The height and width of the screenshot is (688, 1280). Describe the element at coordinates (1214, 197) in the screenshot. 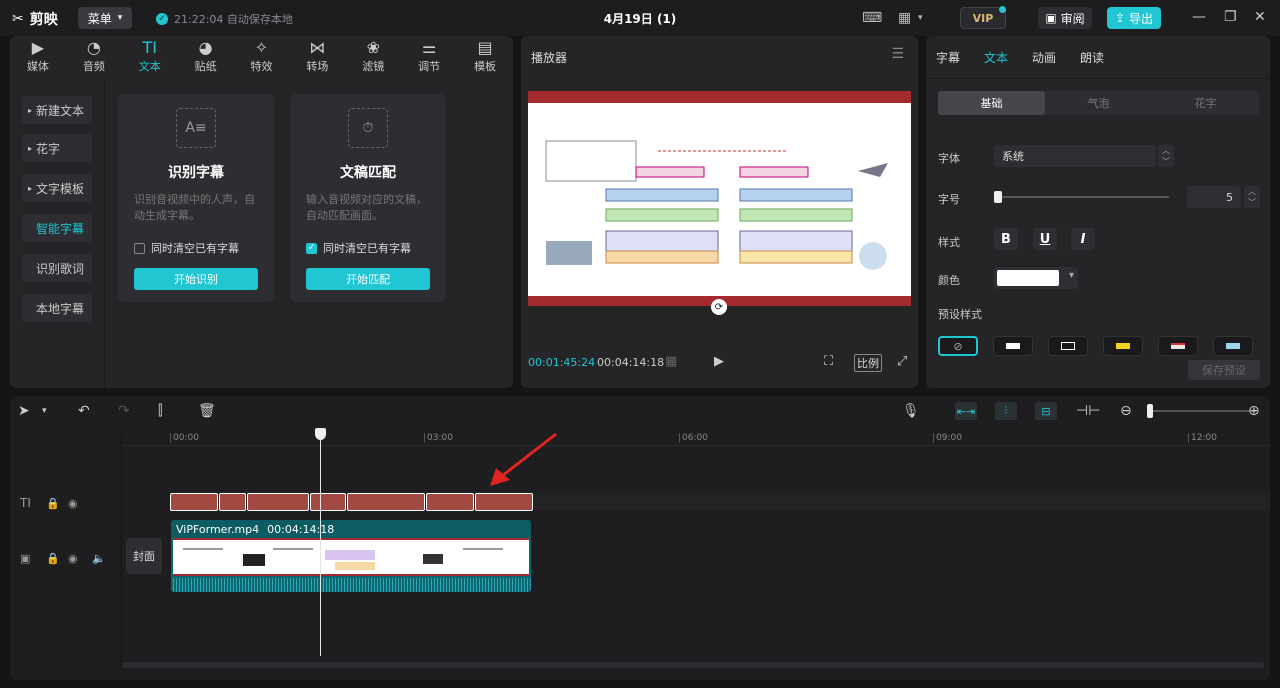

I see `font-size-input: 5` at that location.